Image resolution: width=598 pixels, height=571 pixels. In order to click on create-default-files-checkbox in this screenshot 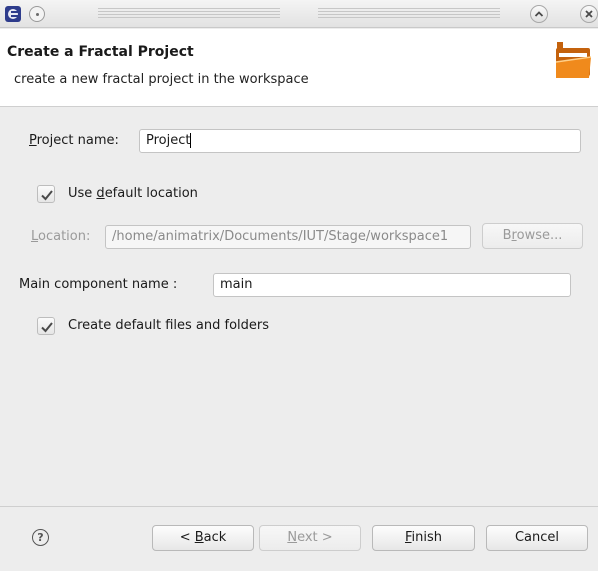, I will do `click(46, 326)`.